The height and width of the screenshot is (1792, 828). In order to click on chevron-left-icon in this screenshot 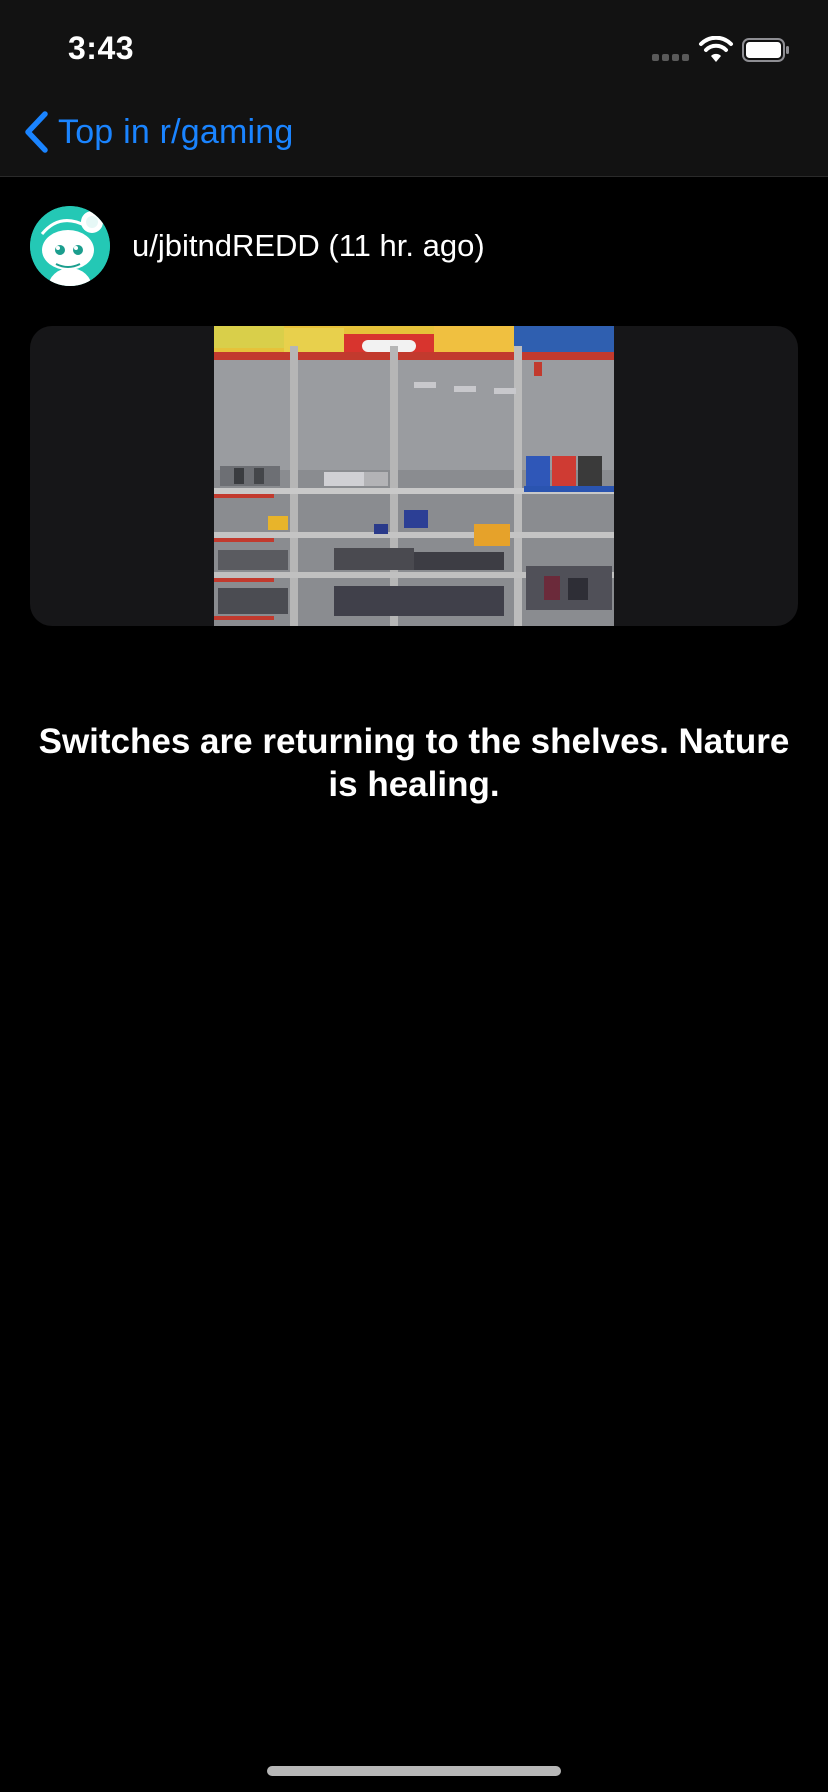, I will do `click(36, 132)`.